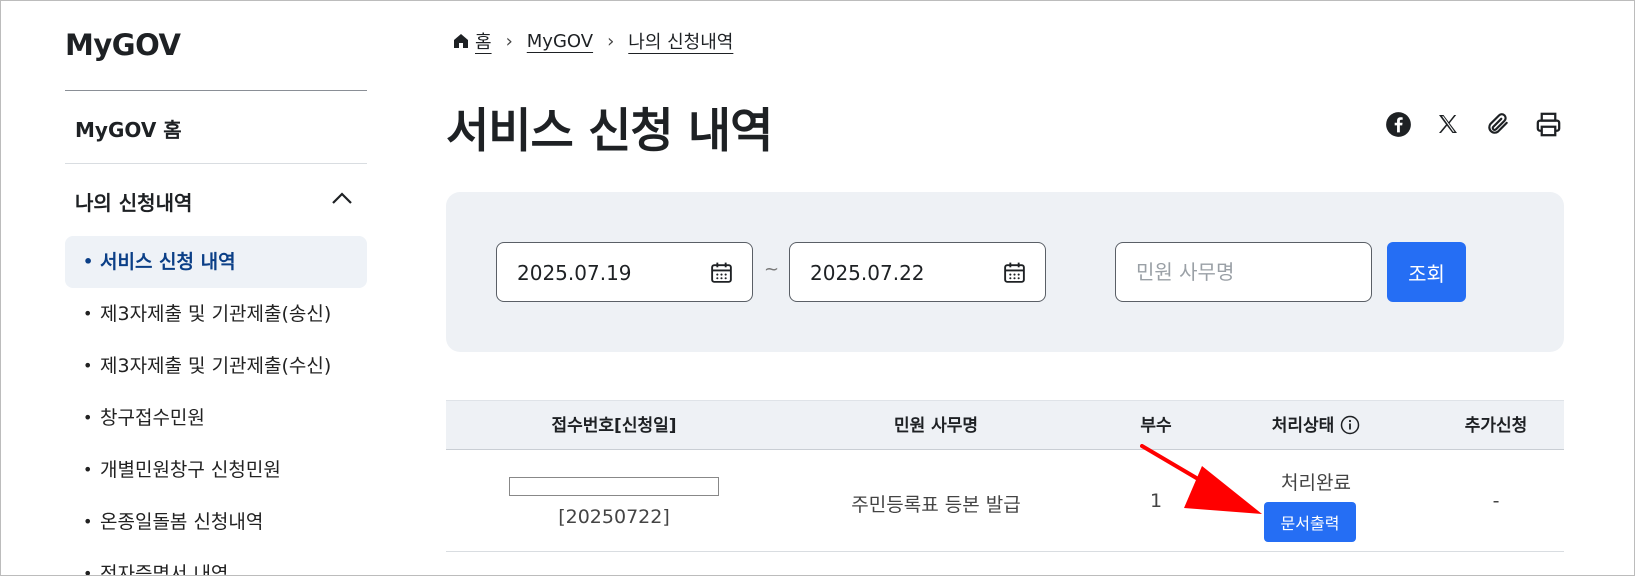  Describe the element at coordinates (1243, 272) in the screenshot. I see `service-name-search-input` at that location.